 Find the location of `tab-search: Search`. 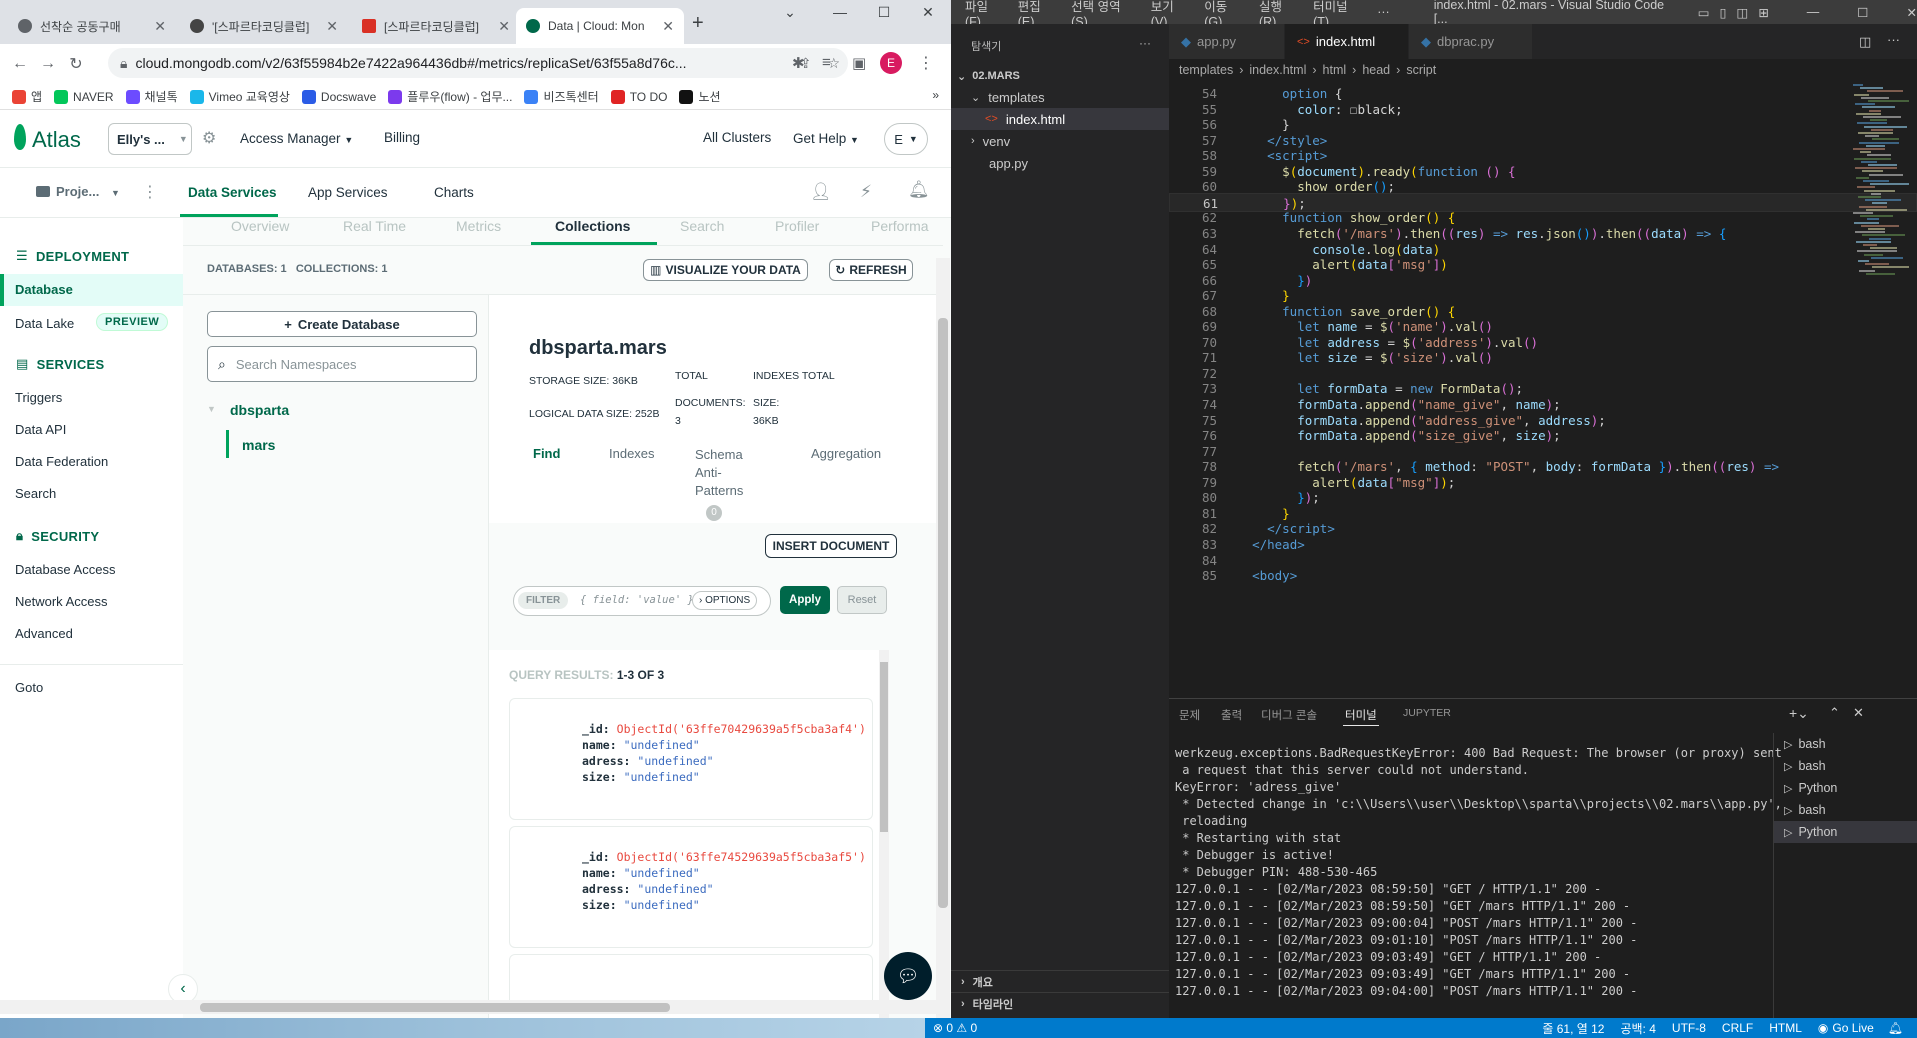

tab-search: Search is located at coordinates (702, 226).